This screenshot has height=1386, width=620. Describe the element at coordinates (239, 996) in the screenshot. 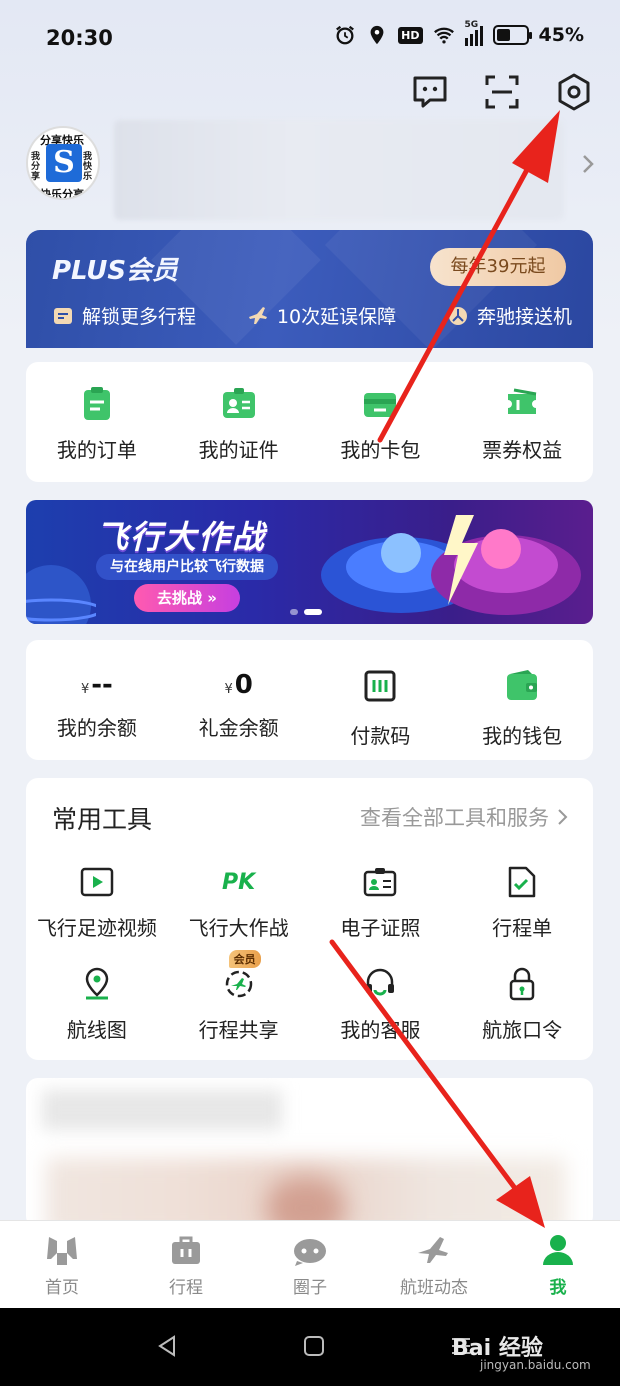

I see `trip-share-button: 会员 行程共享` at that location.